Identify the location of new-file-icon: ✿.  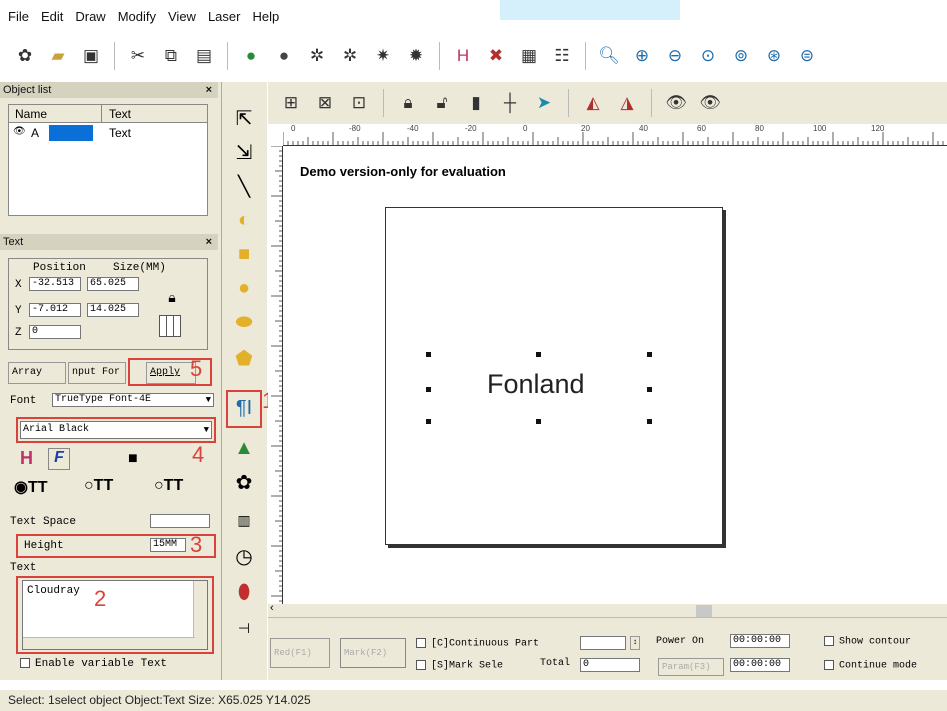
(25, 56).